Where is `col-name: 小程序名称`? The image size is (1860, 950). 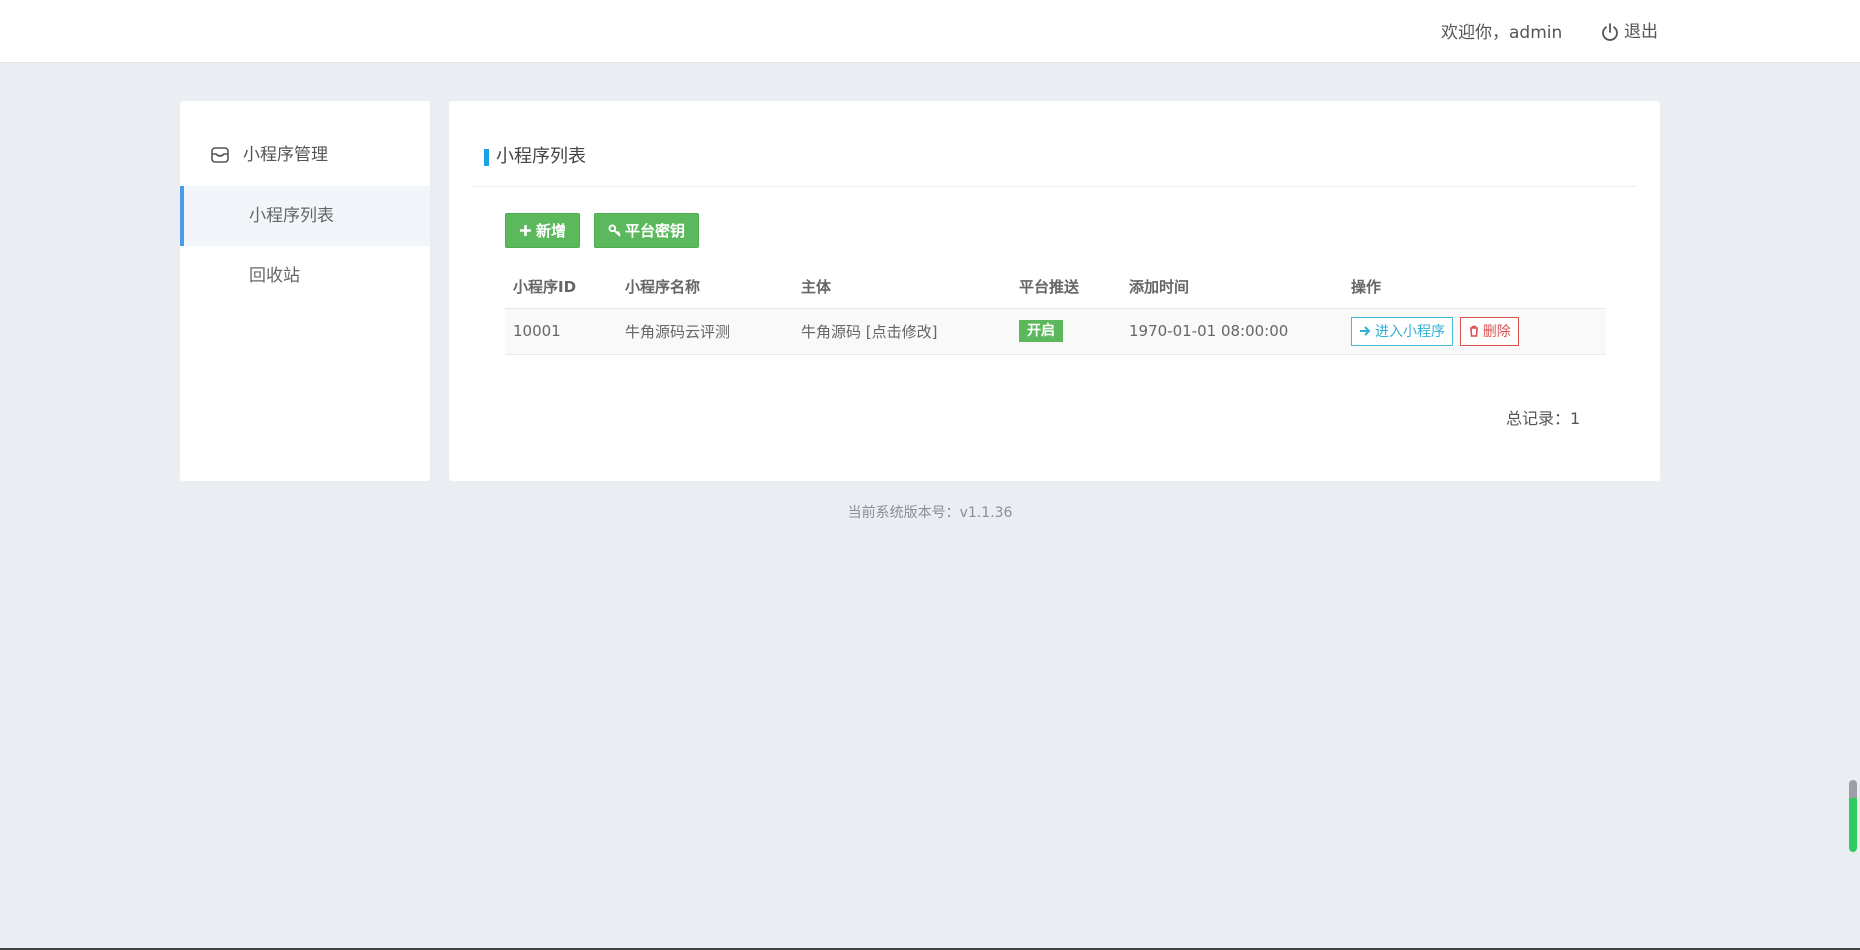 col-name: 小程序名称 is located at coordinates (705, 287).